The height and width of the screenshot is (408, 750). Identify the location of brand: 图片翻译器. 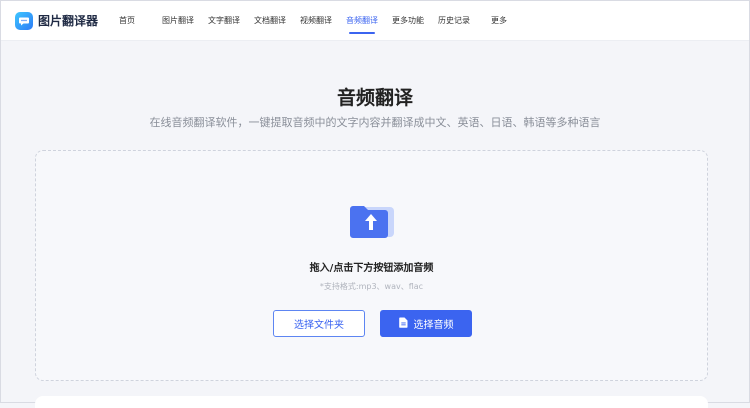
(63, 20).